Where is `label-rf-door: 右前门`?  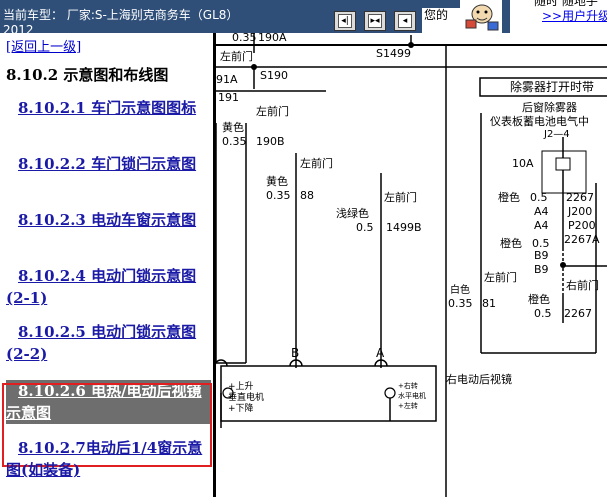 label-rf-door: 右前门 is located at coordinates (582, 285).